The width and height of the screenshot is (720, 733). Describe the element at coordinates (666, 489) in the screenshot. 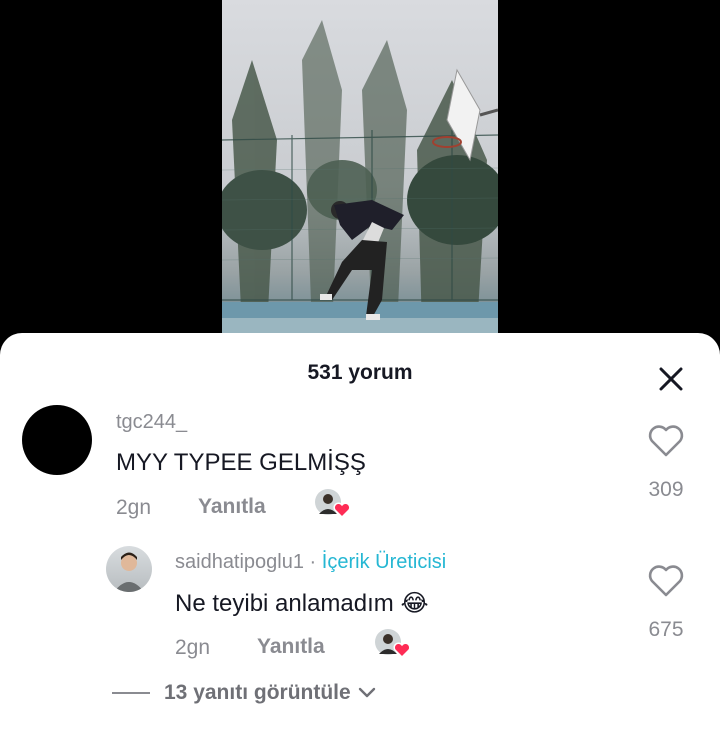

I see `like-count: 309` at that location.